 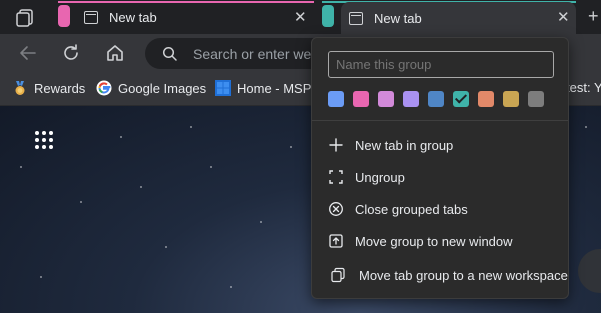 I want to click on color-swatch-blue, so click(x=336, y=99).